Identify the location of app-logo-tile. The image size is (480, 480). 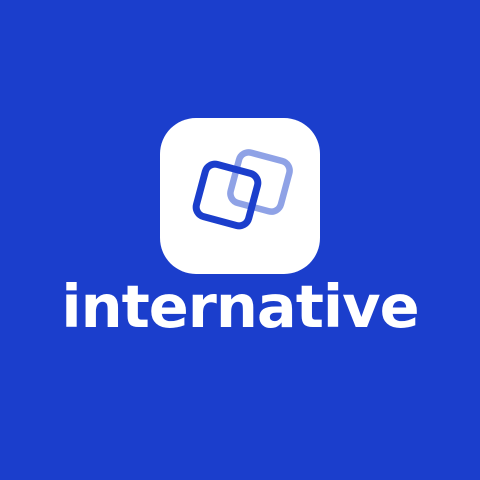
(240, 196).